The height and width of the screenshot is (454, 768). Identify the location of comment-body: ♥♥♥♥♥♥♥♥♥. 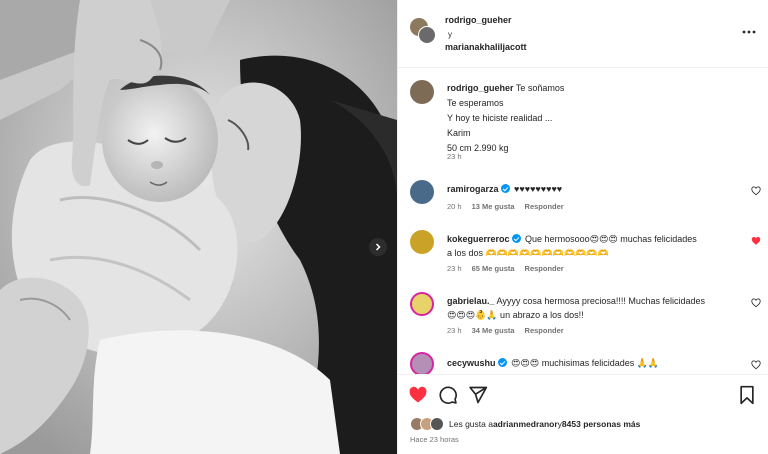
(538, 189).